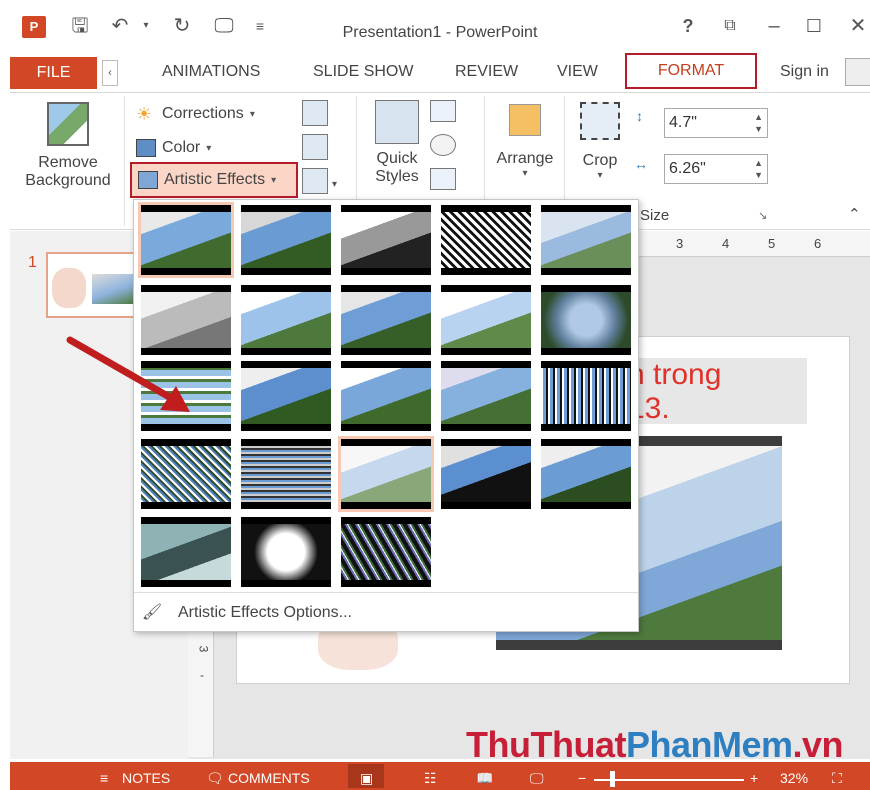 This screenshot has width=870, height=790. Describe the element at coordinates (804, 72) in the screenshot. I see `sign-in-link: Sign in` at that location.